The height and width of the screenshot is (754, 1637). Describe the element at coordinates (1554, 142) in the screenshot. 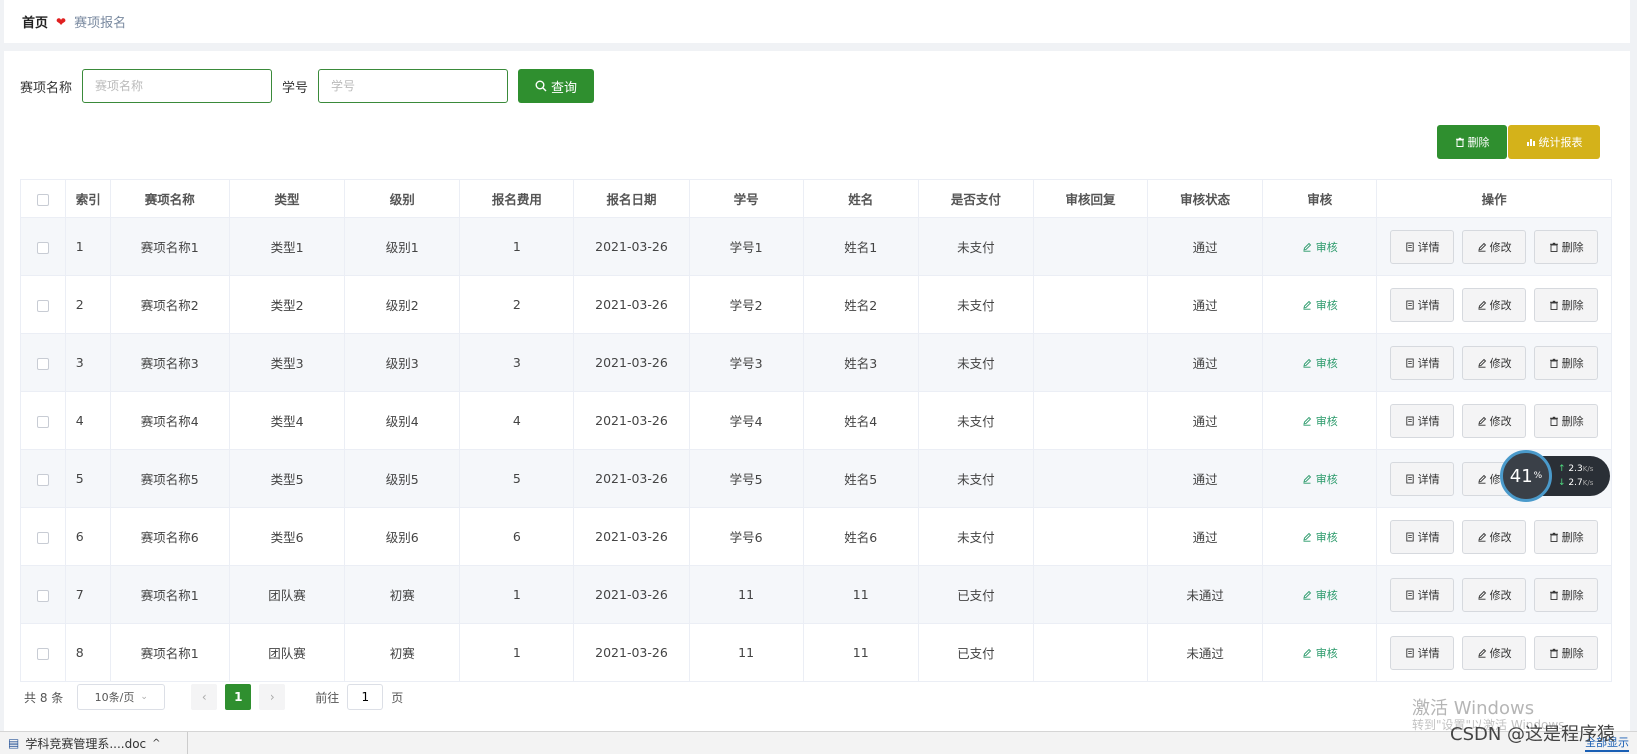

I see `report-button: 统计报表` at that location.